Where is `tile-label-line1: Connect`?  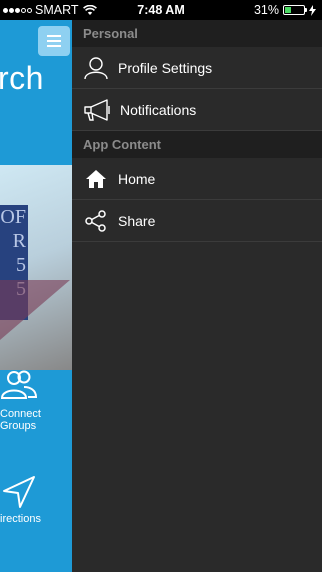 tile-label-line1: Connect is located at coordinates (20, 414).